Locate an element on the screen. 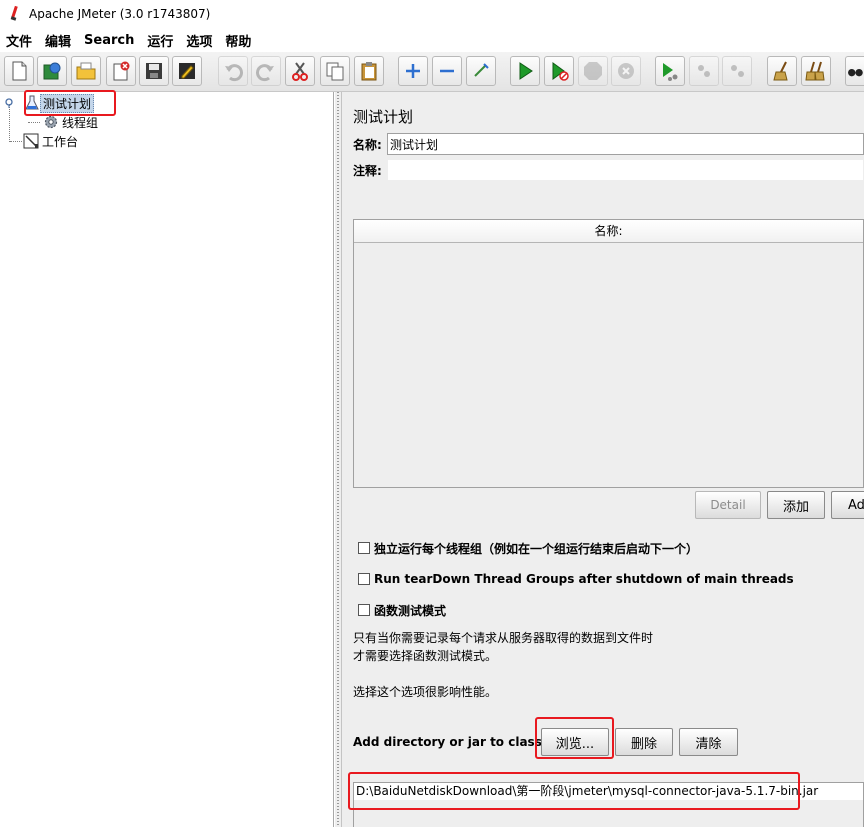 The image size is (864, 827). tree-expand-handle is located at coordinates (9, 102).